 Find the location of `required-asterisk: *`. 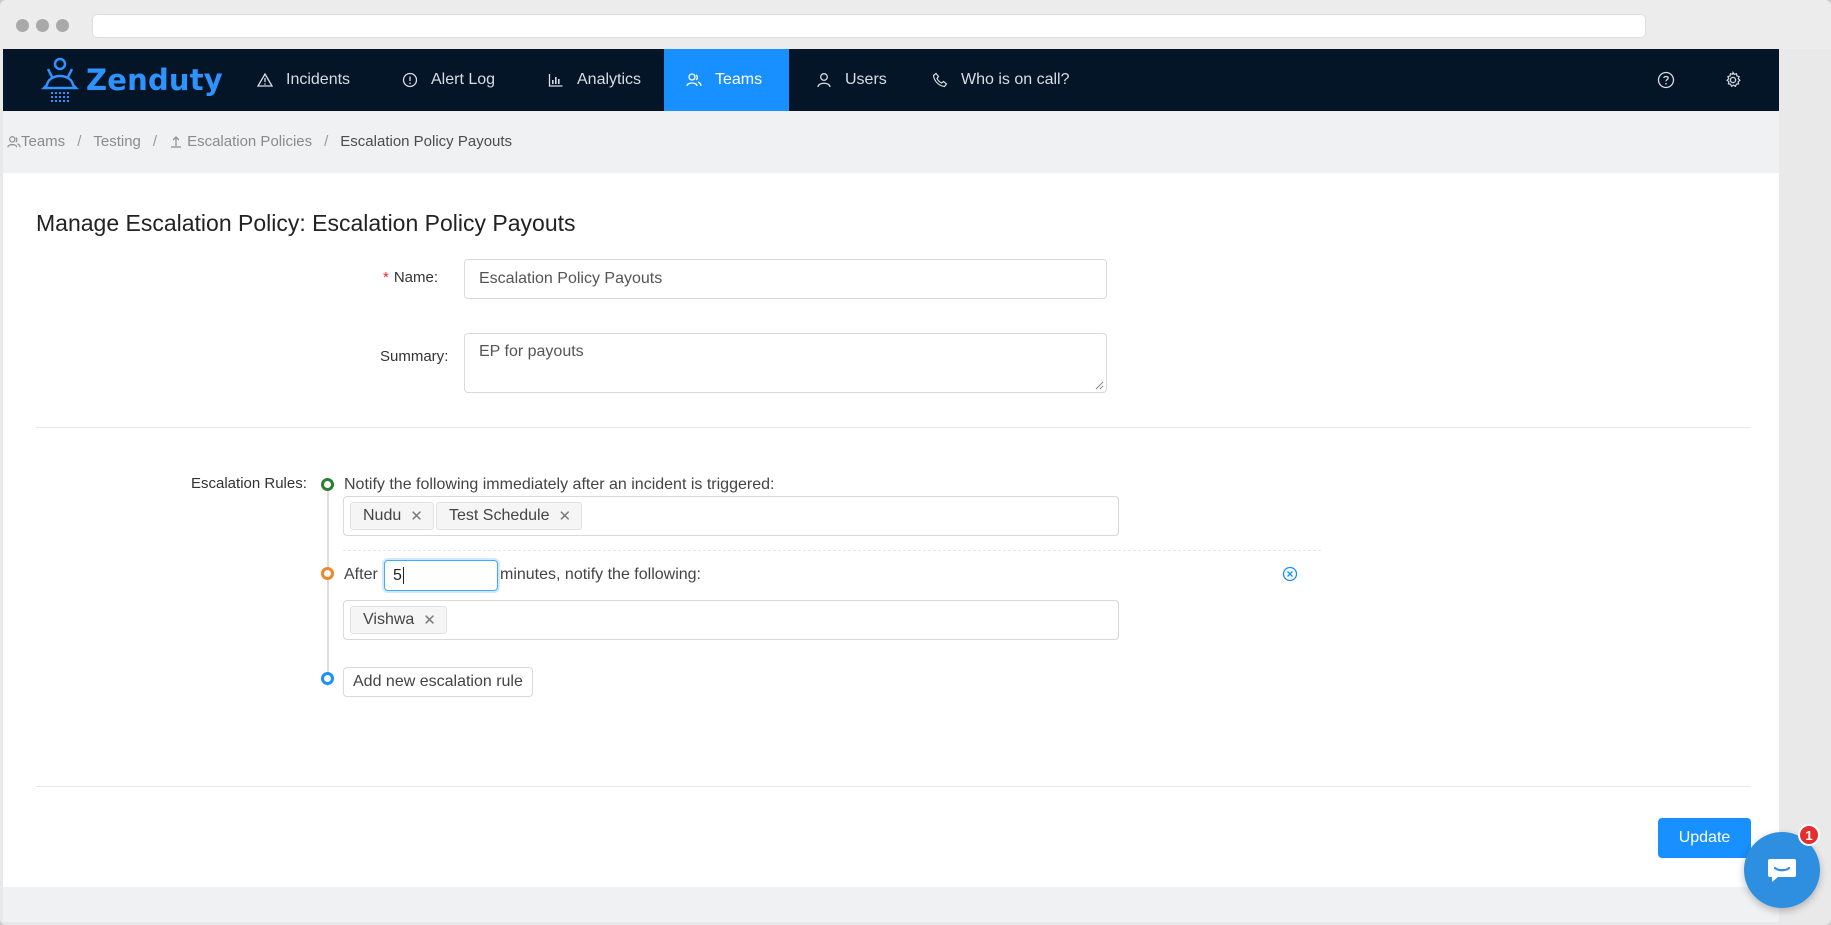

required-asterisk: * is located at coordinates (386, 277).